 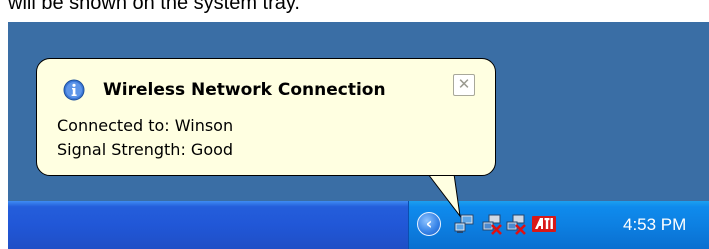 I want to click on close-button: ✕, so click(x=464, y=85).